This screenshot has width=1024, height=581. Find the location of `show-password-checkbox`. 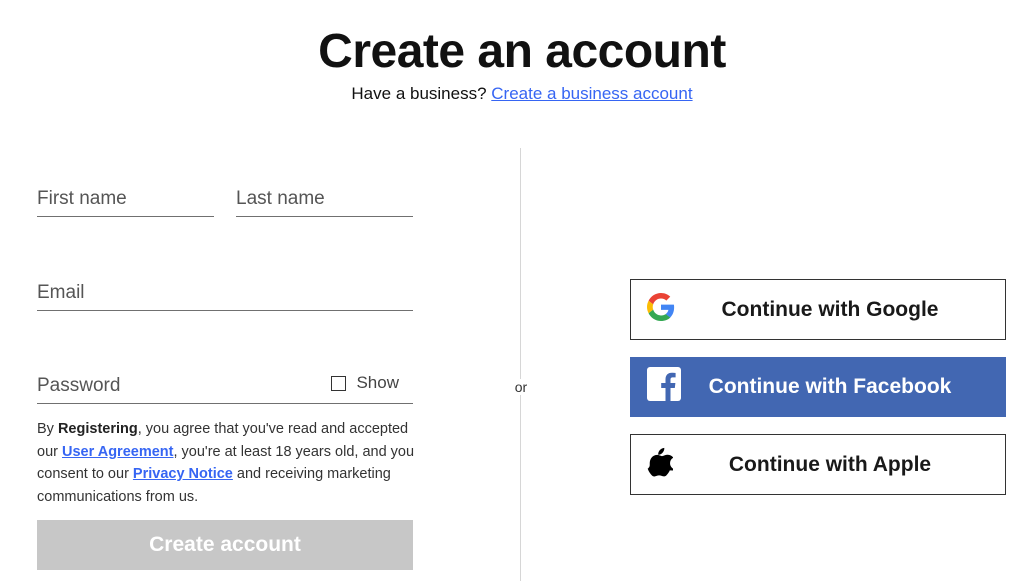

show-password-checkbox is located at coordinates (339, 383).